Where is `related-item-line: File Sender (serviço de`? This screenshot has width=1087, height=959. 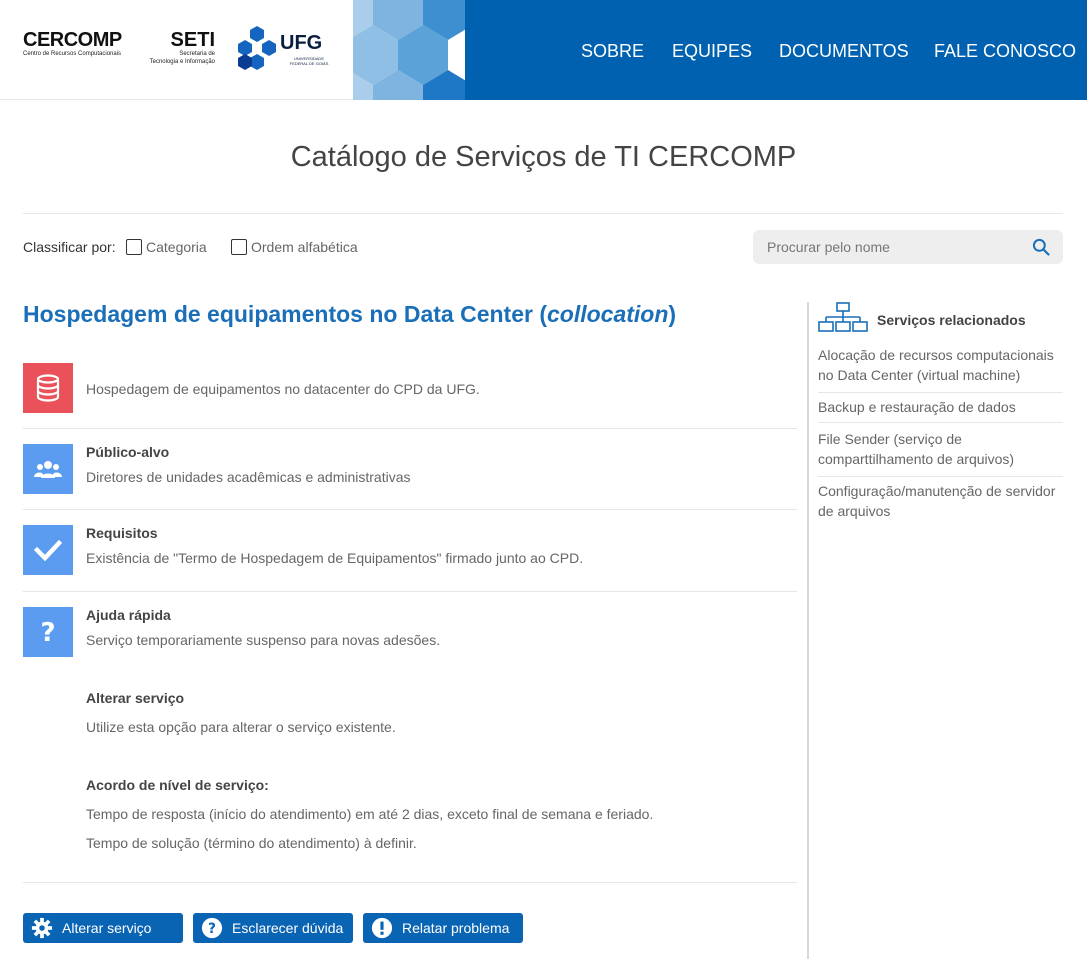 related-item-line: File Sender (serviço de is located at coordinates (890, 439).